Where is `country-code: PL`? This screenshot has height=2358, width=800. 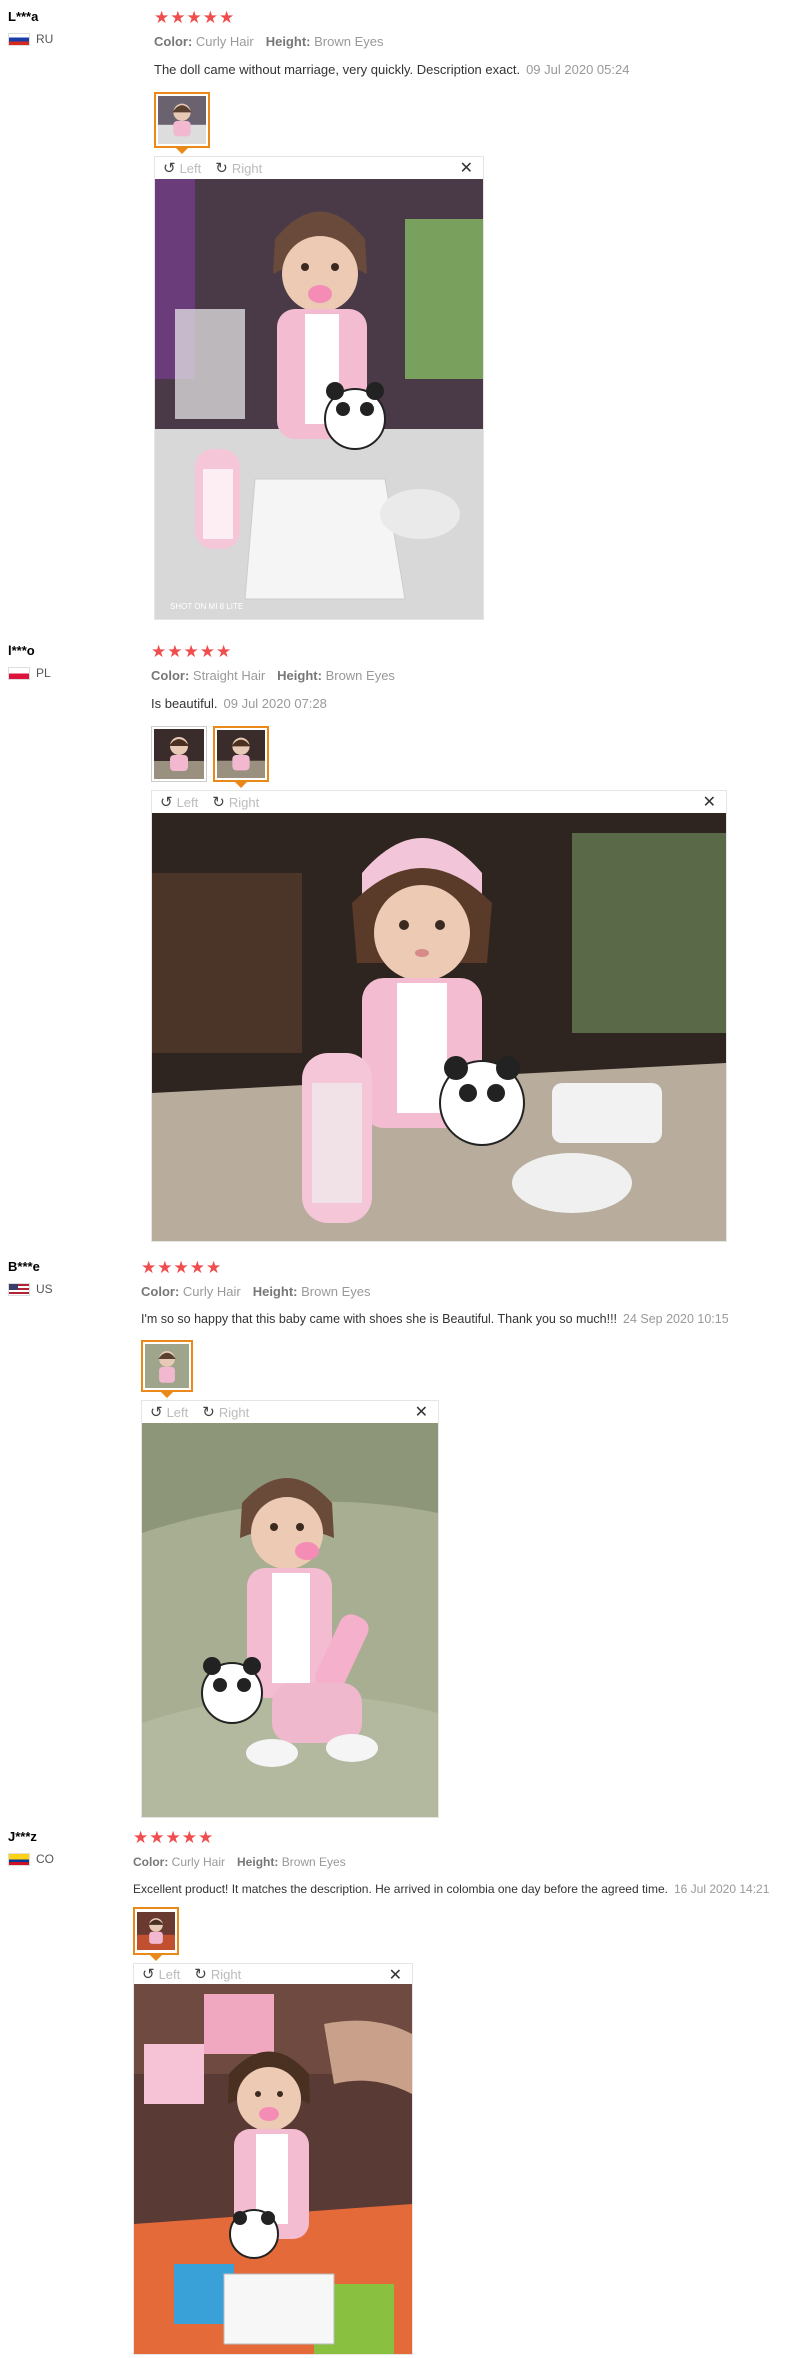
country-code: PL is located at coordinates (43, 673).